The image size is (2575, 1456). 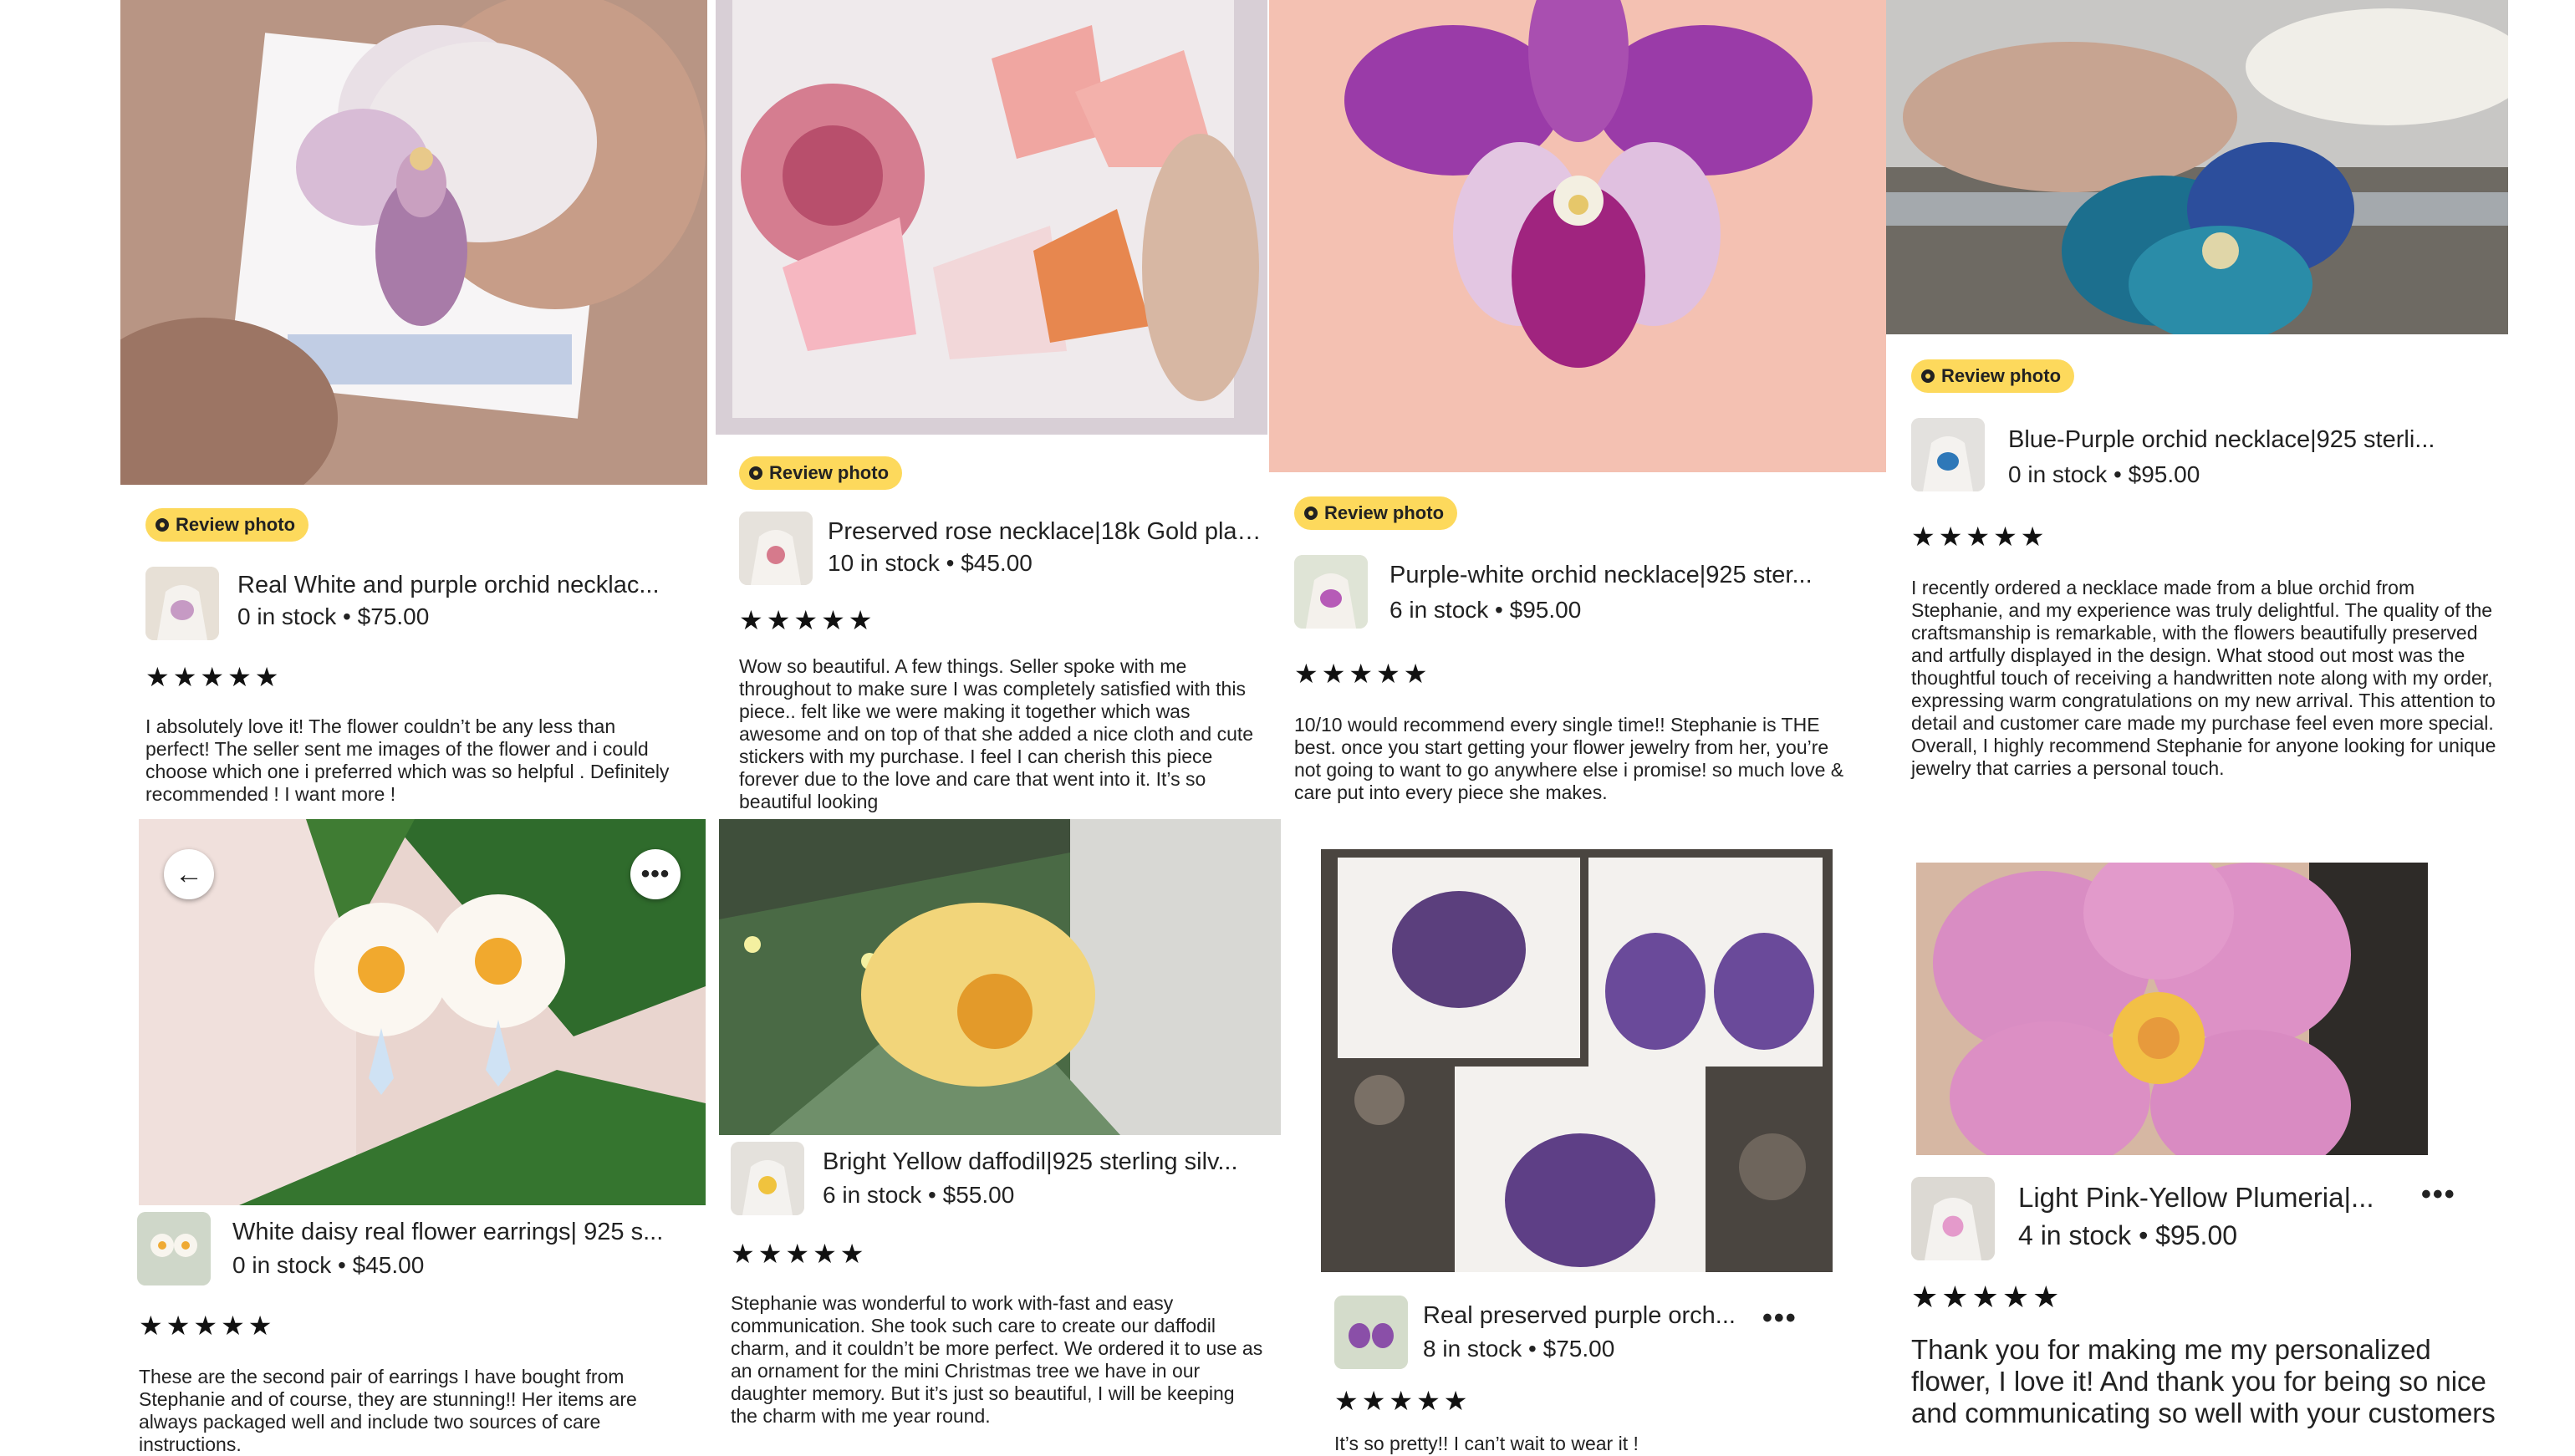 I want to click on review-photo-rose-necklace, so click(x=991, y=217).